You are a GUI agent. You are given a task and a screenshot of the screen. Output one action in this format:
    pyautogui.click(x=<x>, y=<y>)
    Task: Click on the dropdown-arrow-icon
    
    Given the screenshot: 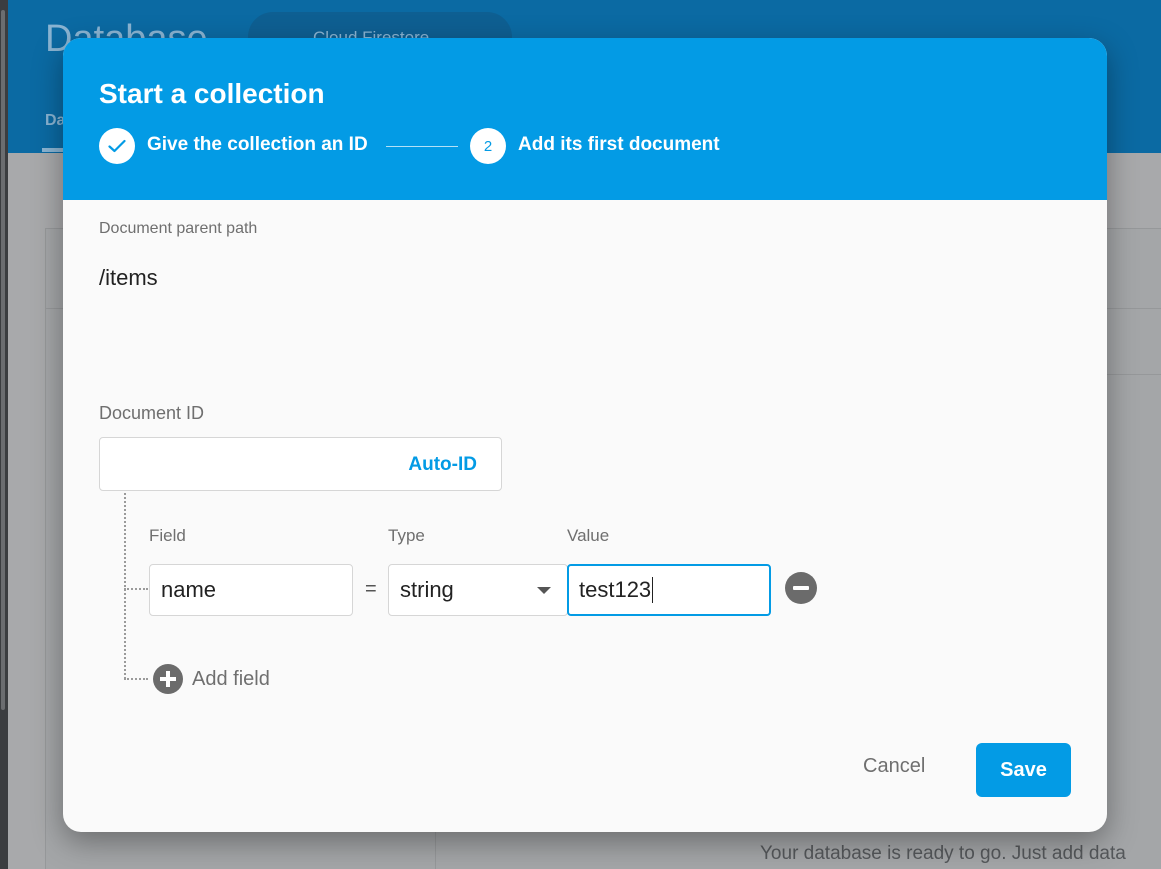 What is the action you would take?
    pyautogui.click(x=544, y=590)
    